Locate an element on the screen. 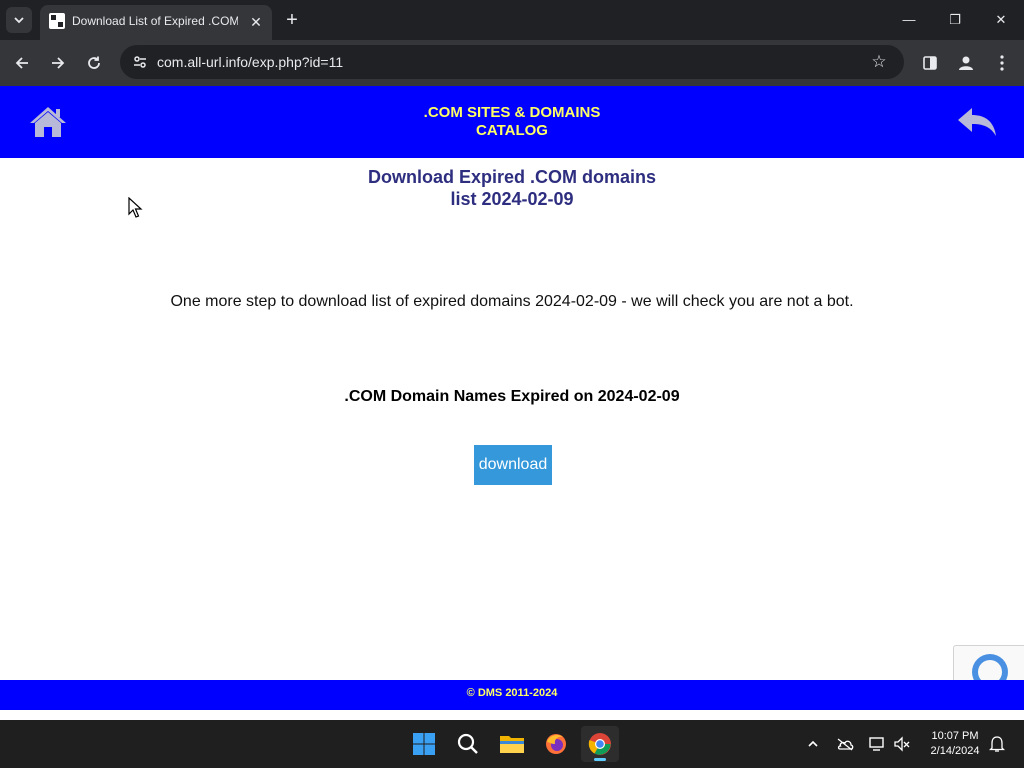  folder-icon is located at coordinates (512, 744).